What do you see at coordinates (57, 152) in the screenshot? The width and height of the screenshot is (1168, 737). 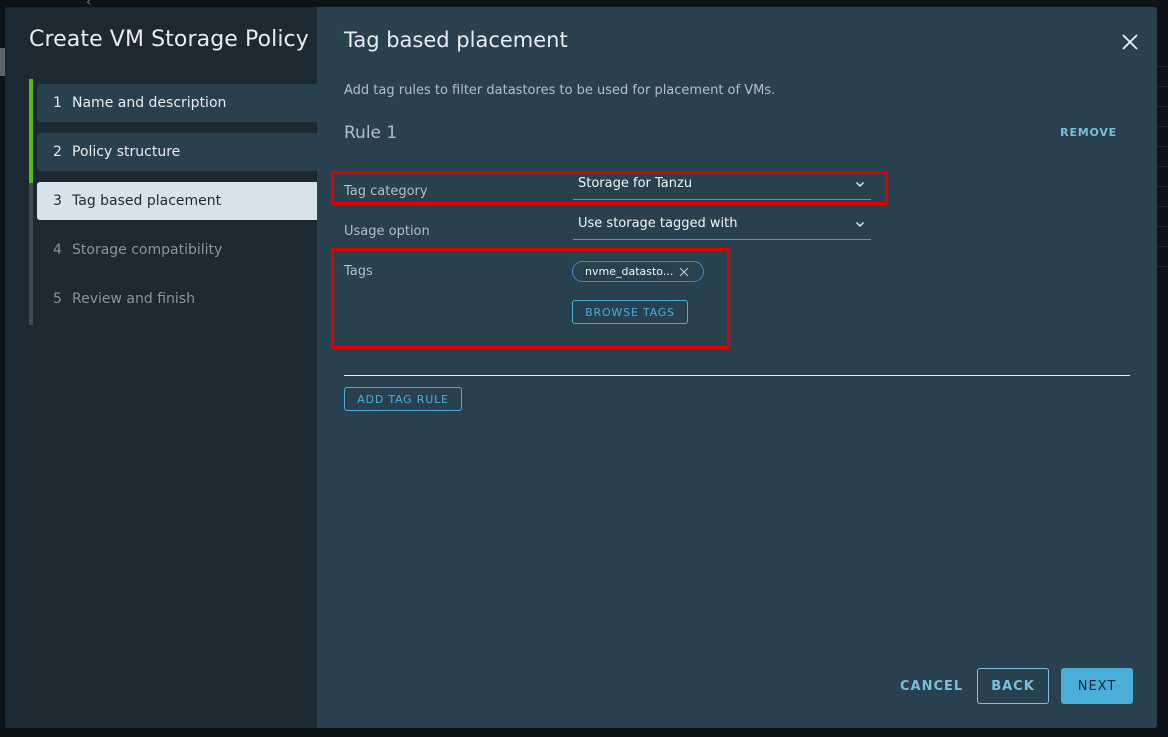 I see `step-number: 2` at bounding box center [57, 152].